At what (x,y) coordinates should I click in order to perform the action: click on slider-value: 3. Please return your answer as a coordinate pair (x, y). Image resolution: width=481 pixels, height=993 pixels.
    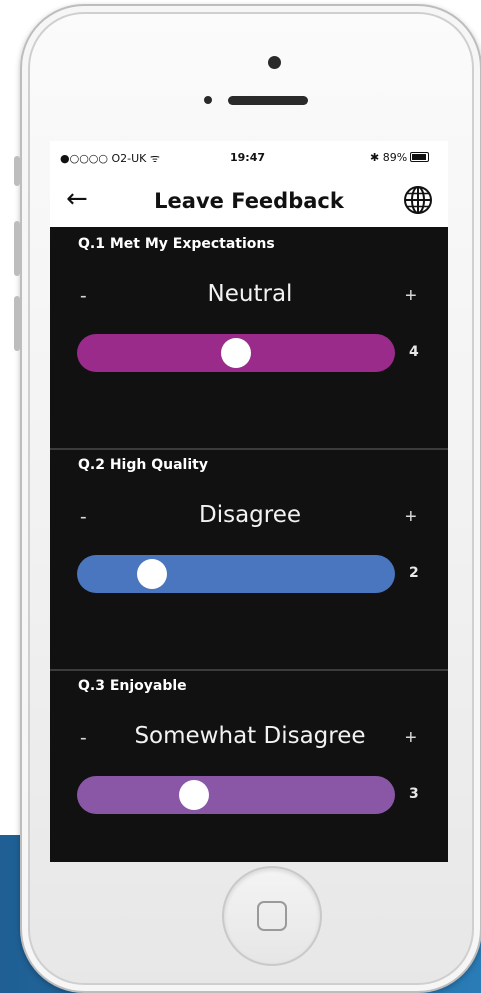
    Looking at the image, I should click on (414, 794).